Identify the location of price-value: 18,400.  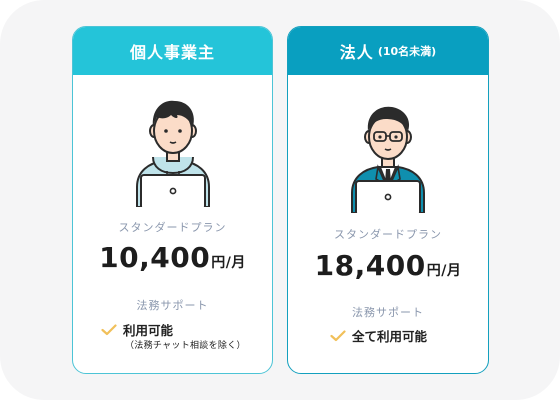
(370, 265).